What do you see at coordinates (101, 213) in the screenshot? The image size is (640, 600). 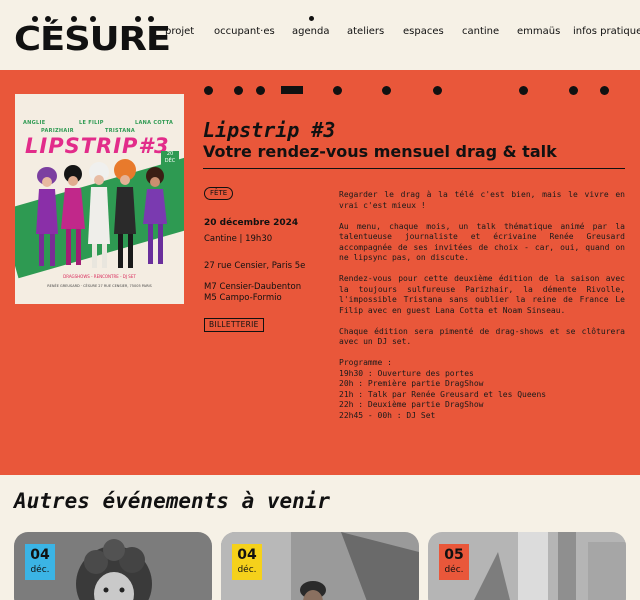 I see `poster-performers-illustration` at bounding box center [101, 213].